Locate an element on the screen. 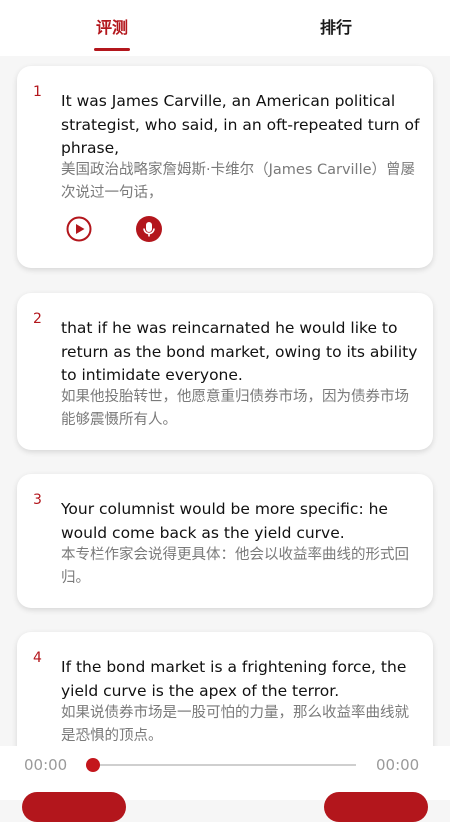  sentence-chinese: 如果他投胎转世，他愿意重归债券市场，因为债券市场能够震慑所有人。 is located at coordinates (235, 408).